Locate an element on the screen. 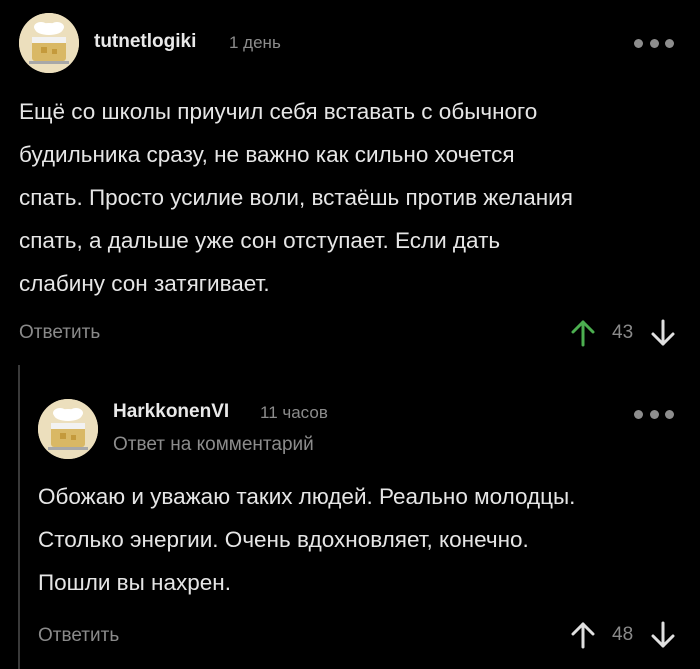 This screenshot has width=700, height=669. score: 48 is located at coordinates (623, 634).